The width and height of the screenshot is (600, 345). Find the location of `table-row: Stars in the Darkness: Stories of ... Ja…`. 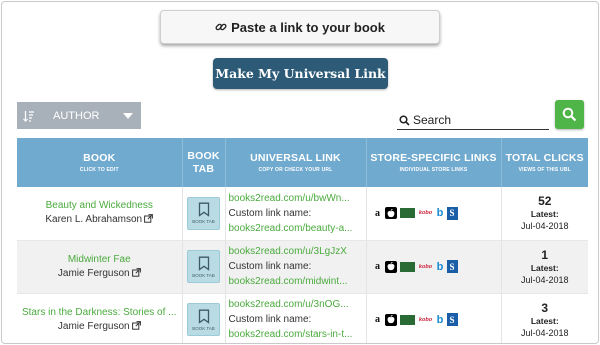

table-row: Stars in the Darkness: Stories of ... Ja… is located at coordinates (302, 318).